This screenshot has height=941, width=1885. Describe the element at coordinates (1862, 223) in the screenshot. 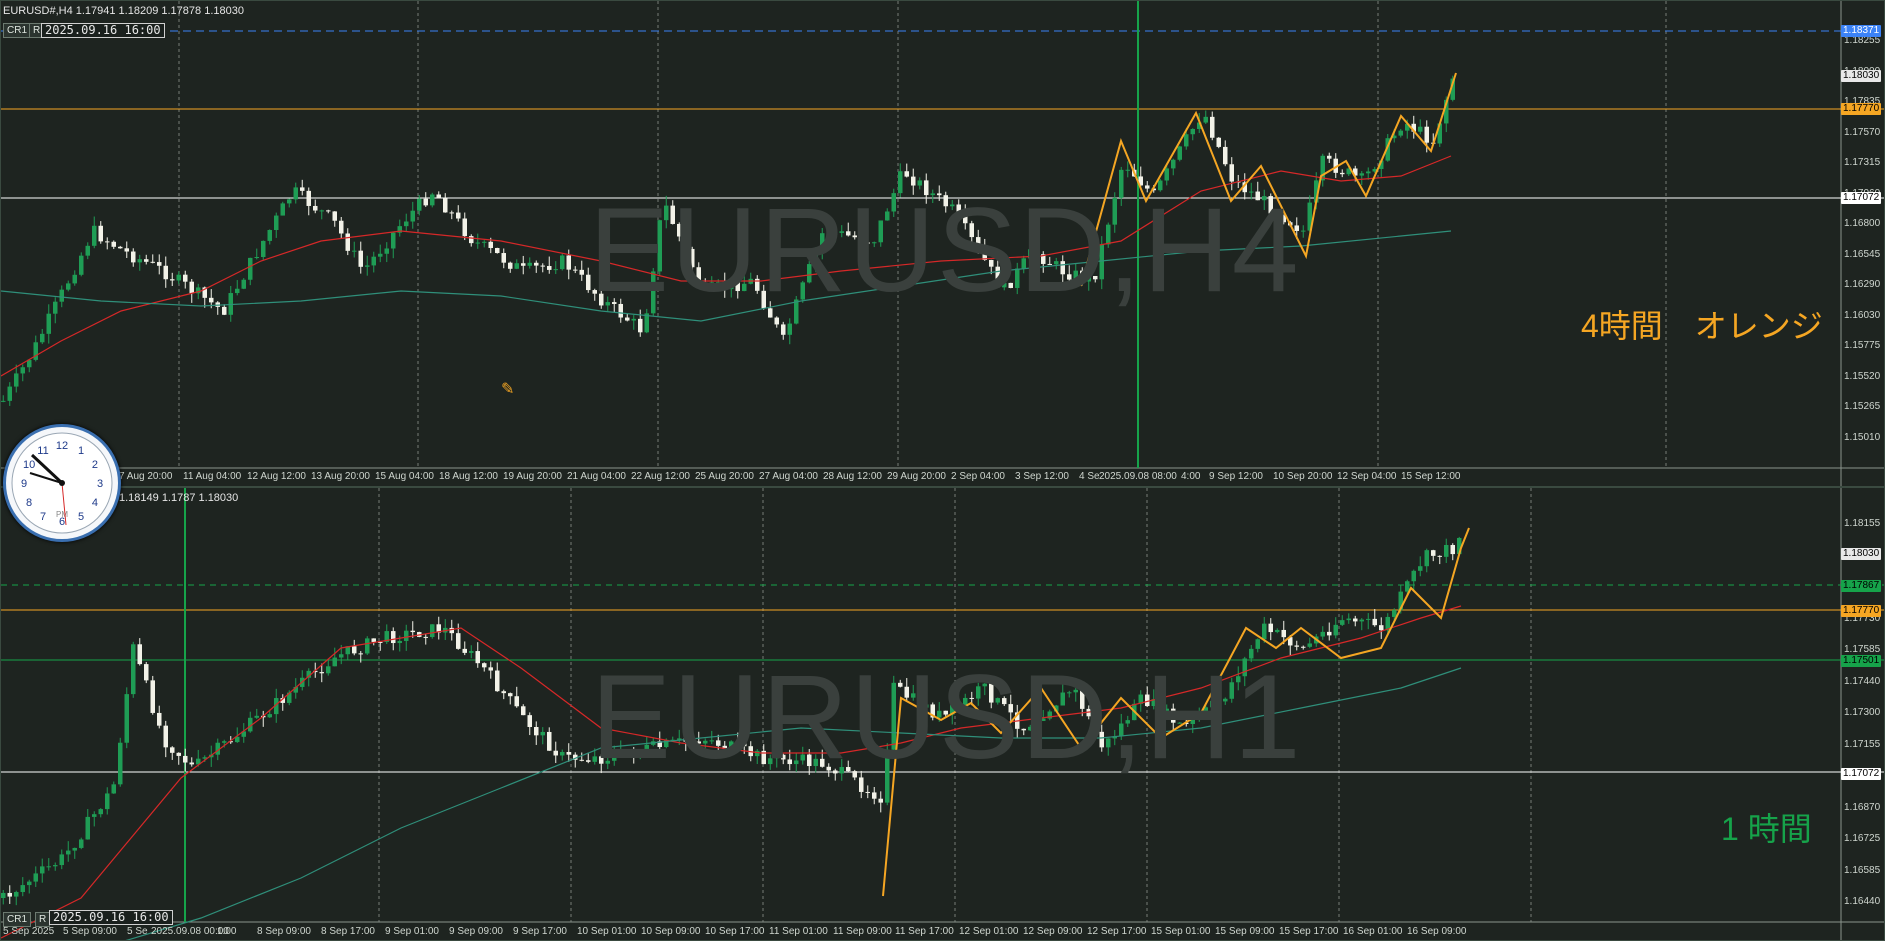

I see `axis-label: 1.16800` at that location.